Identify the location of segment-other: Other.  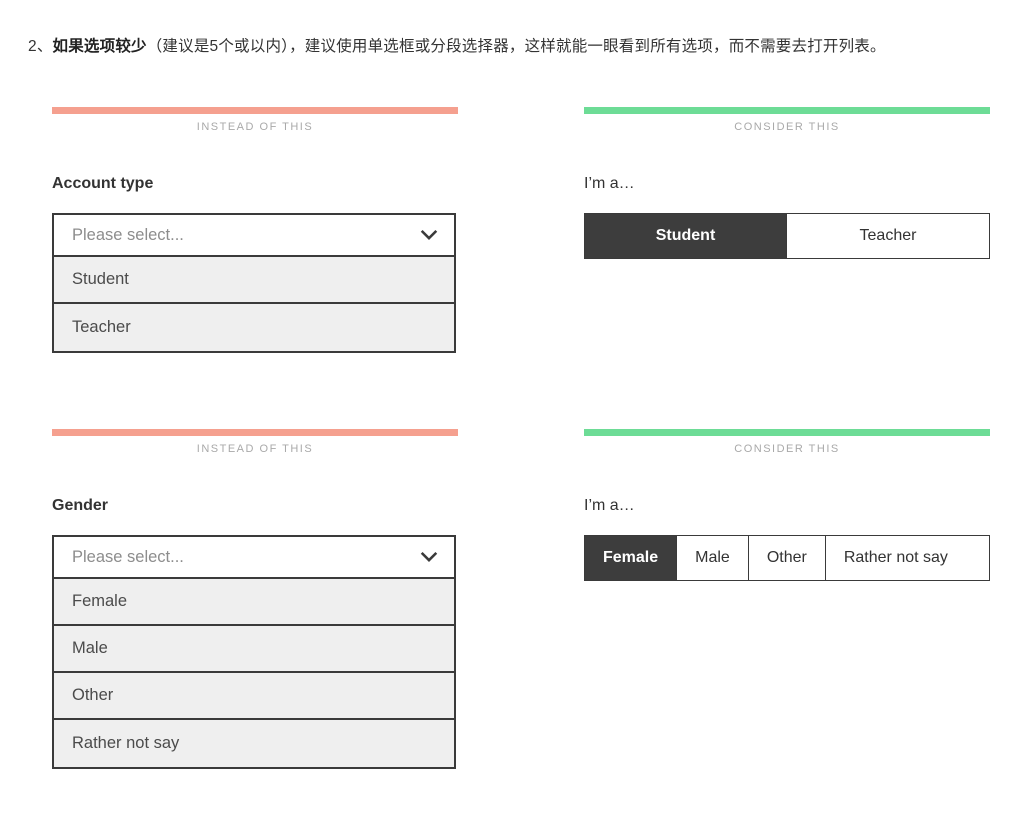
(787, 558).